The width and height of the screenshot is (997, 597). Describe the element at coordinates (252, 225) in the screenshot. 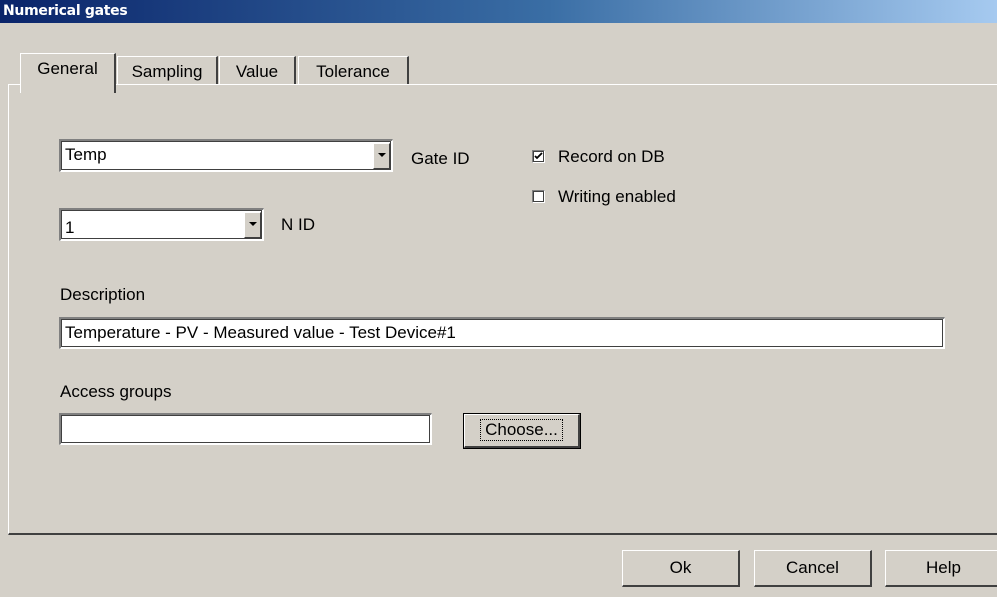

I see `n-id-chevron-down-icon` at that location.